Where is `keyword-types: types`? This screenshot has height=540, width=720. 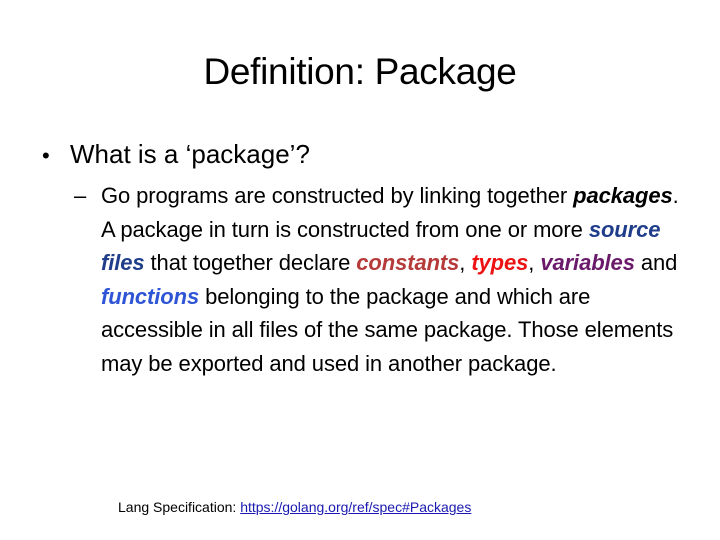 keyword-types: types is located at coordinates (500, 262).